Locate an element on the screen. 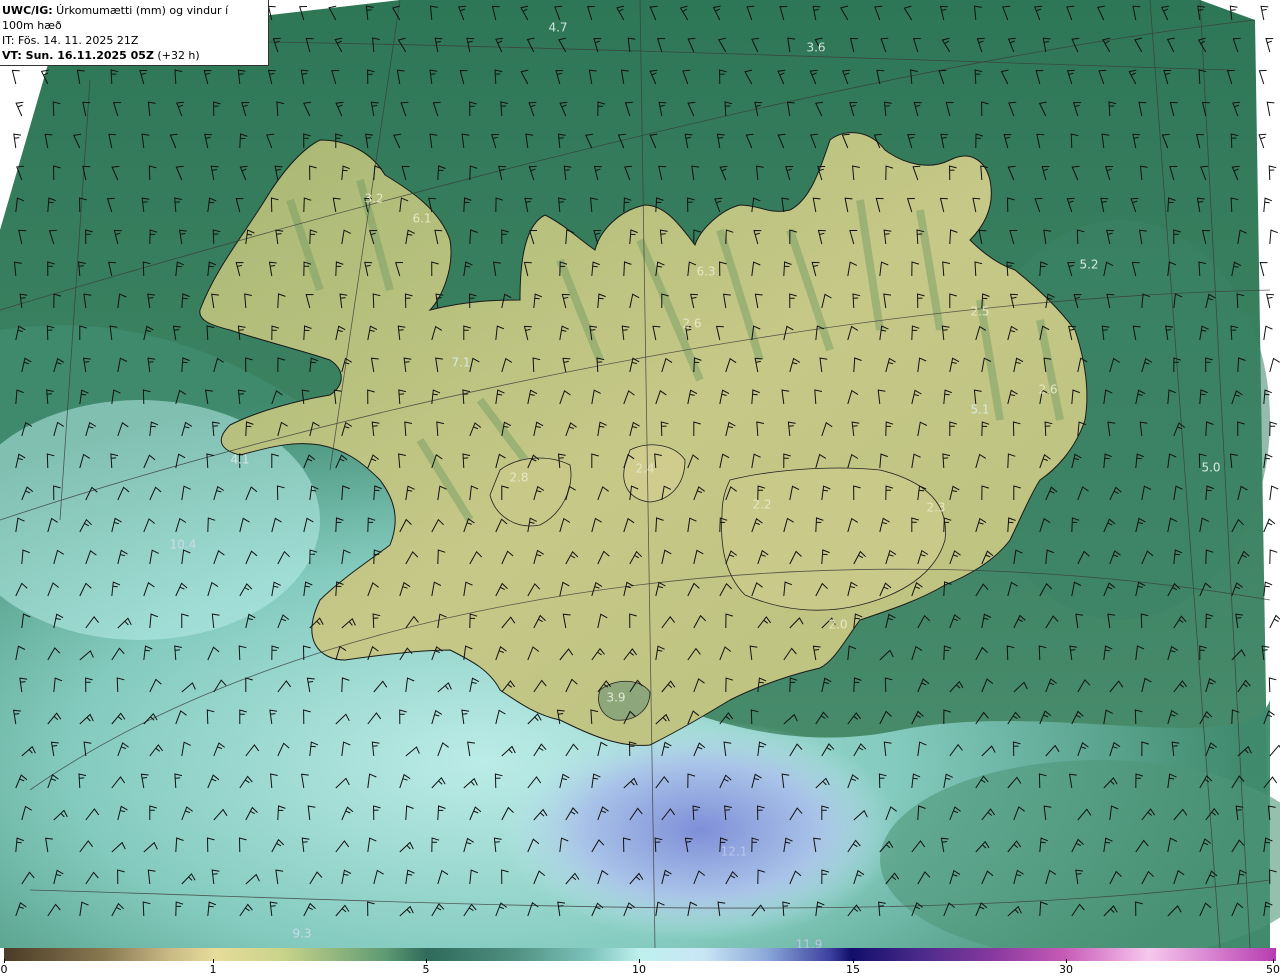 This screenshot has height=978, width=1280. color-scale-tick-label: 50 is located at coordinates (1273, 969).